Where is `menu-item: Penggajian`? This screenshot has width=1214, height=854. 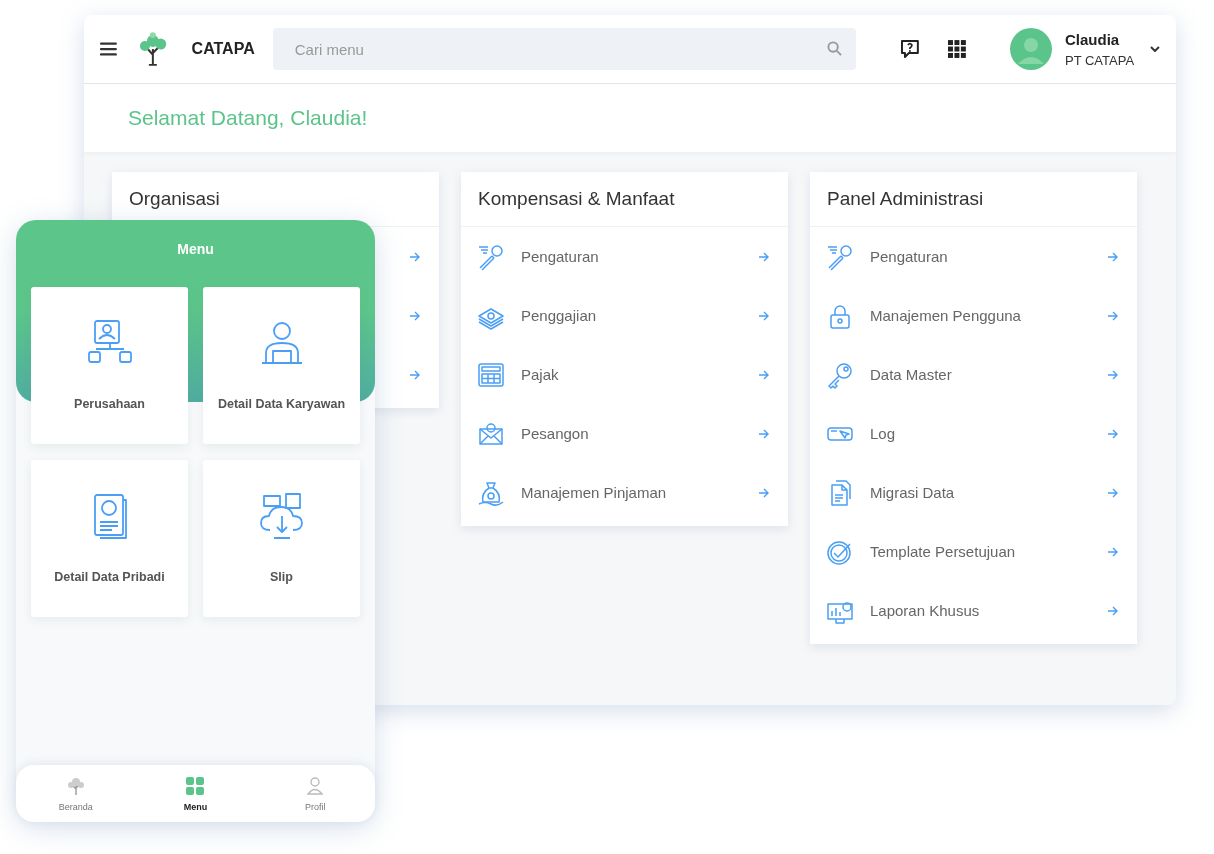 menu-item: Penggajian is located at coordinates (559, 315).